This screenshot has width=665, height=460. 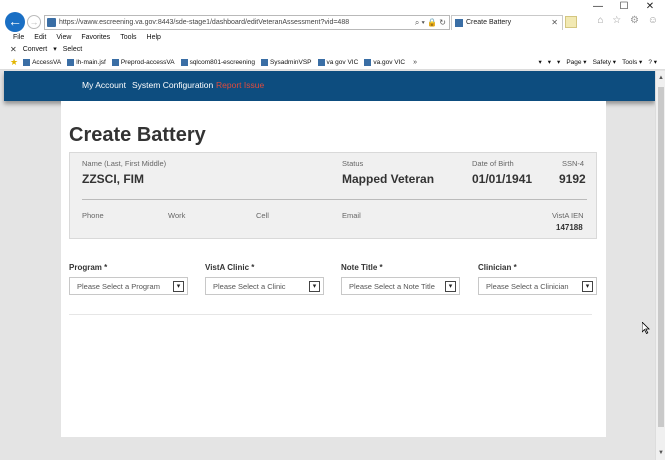 I want to click on phone-label: Phone, so click(x=93, y=215).